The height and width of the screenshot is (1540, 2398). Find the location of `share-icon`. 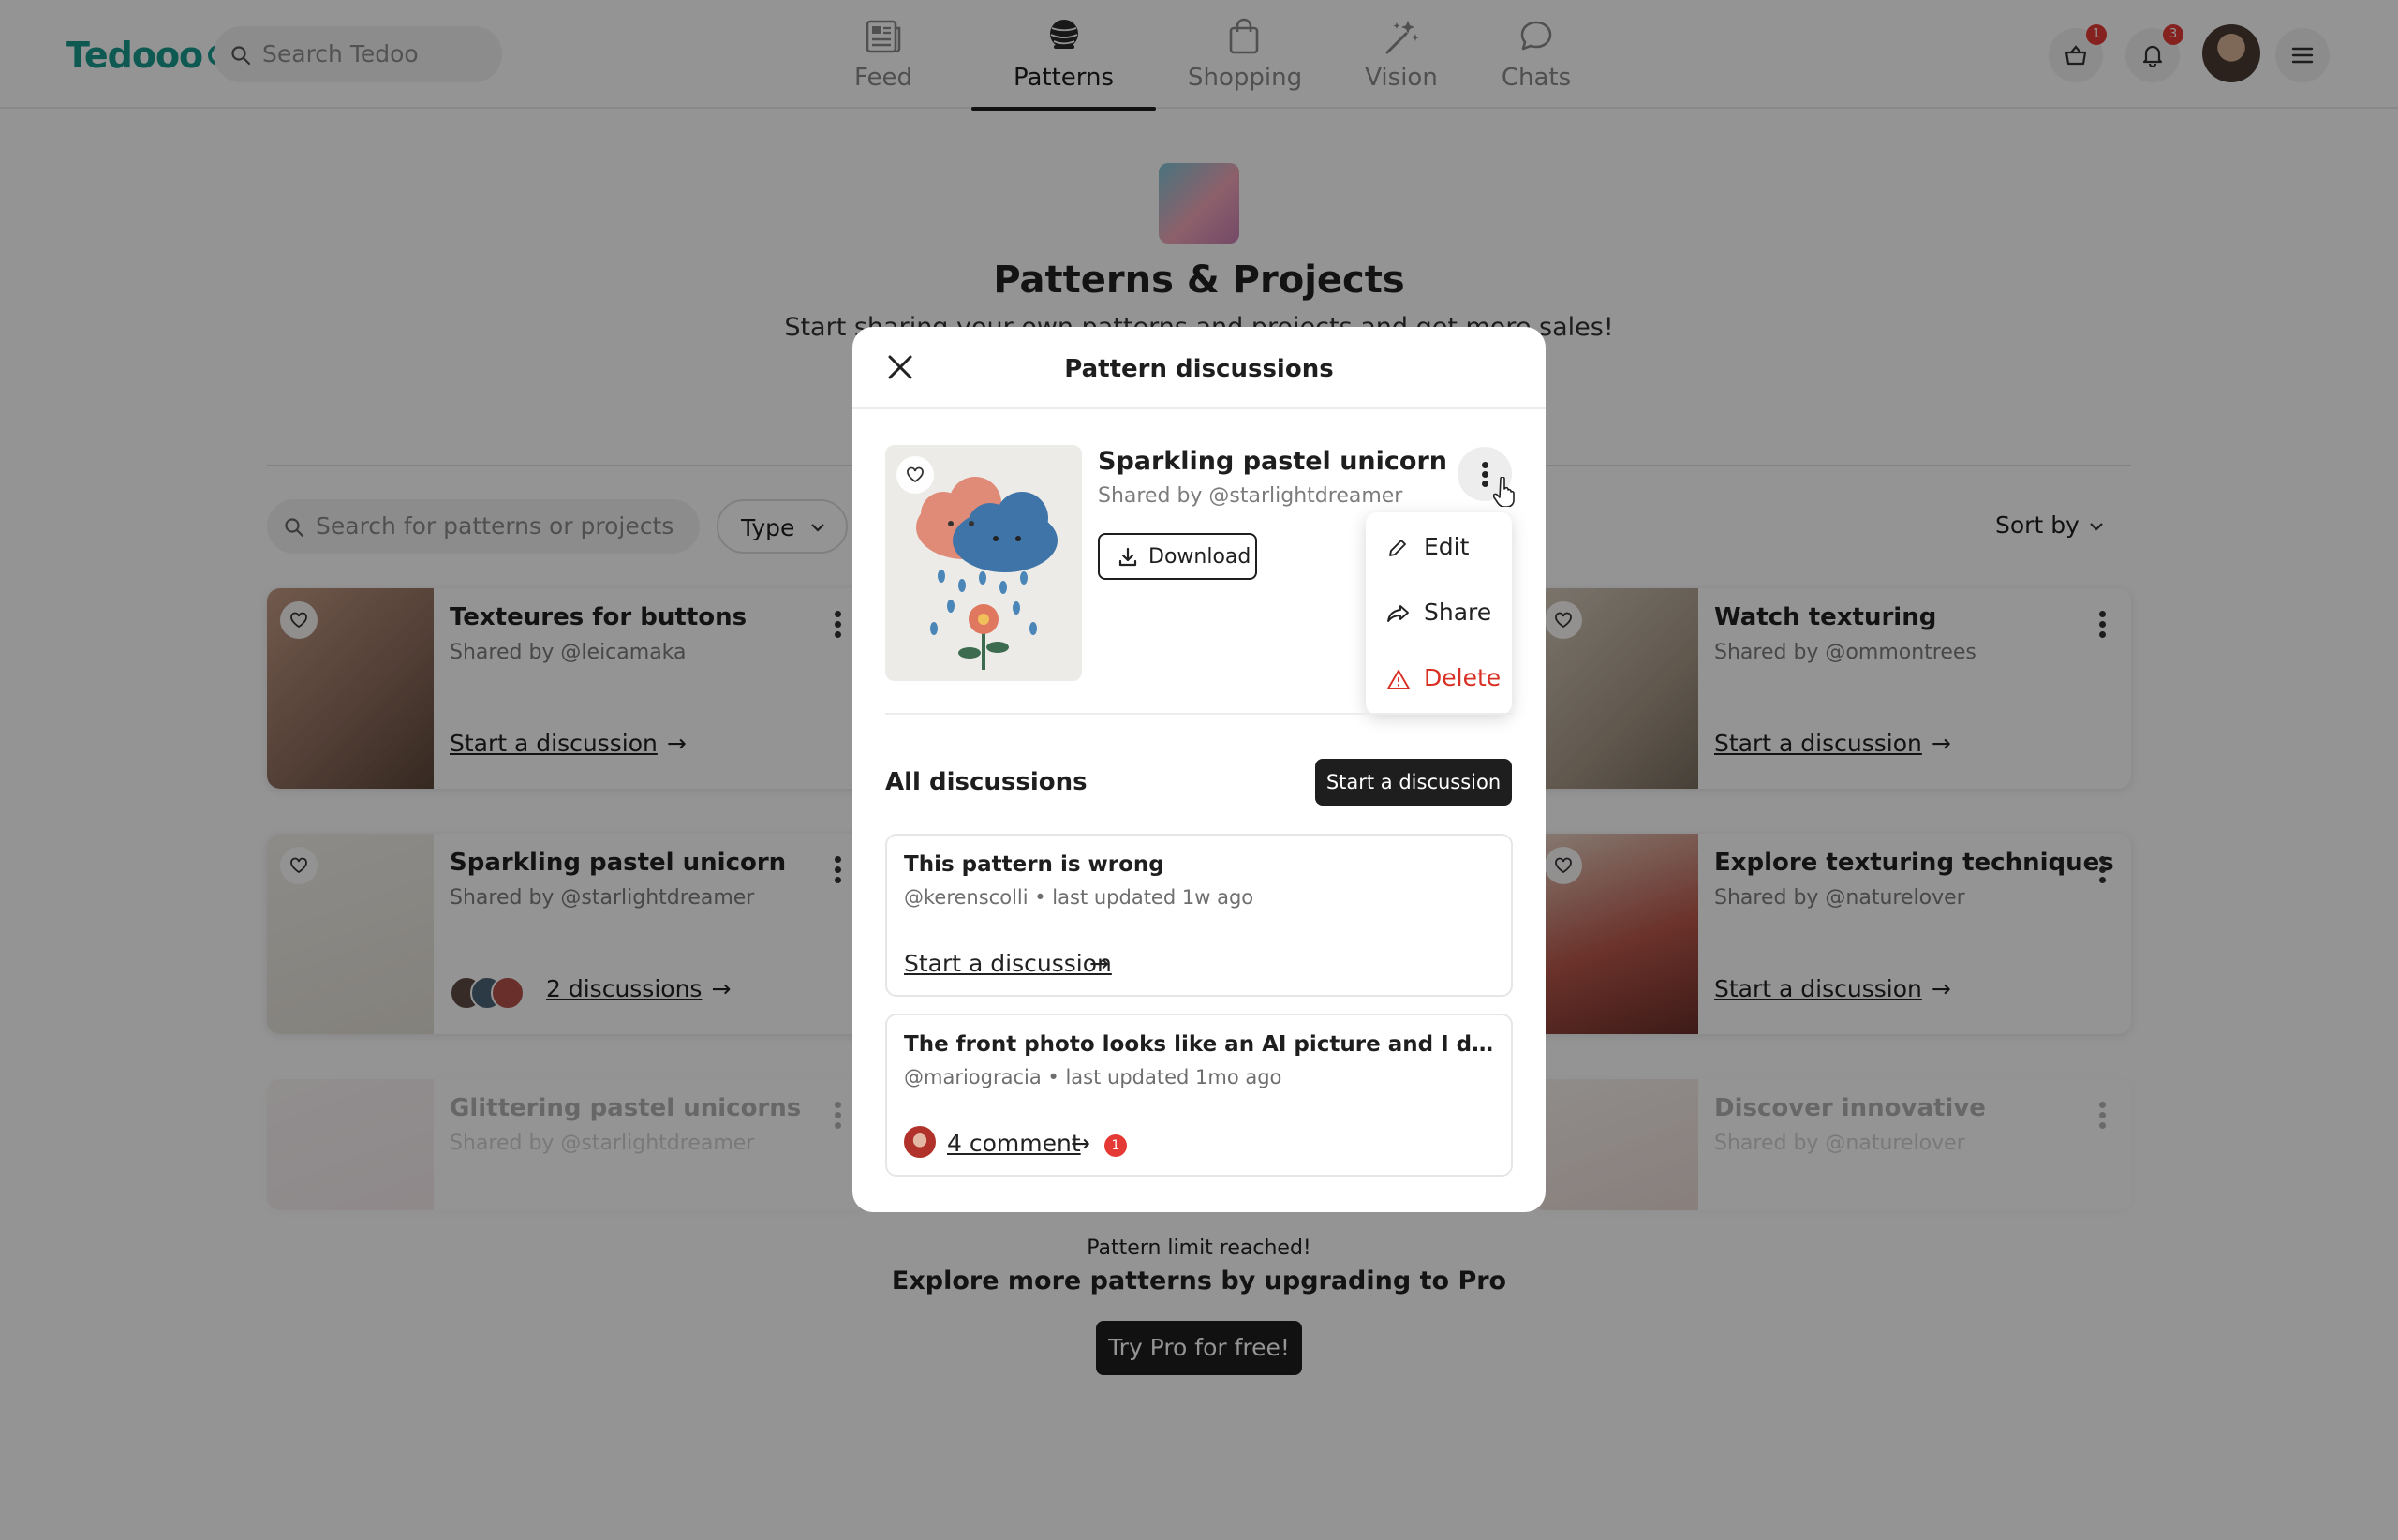

share-icon is located at coordinates (1398, 613).